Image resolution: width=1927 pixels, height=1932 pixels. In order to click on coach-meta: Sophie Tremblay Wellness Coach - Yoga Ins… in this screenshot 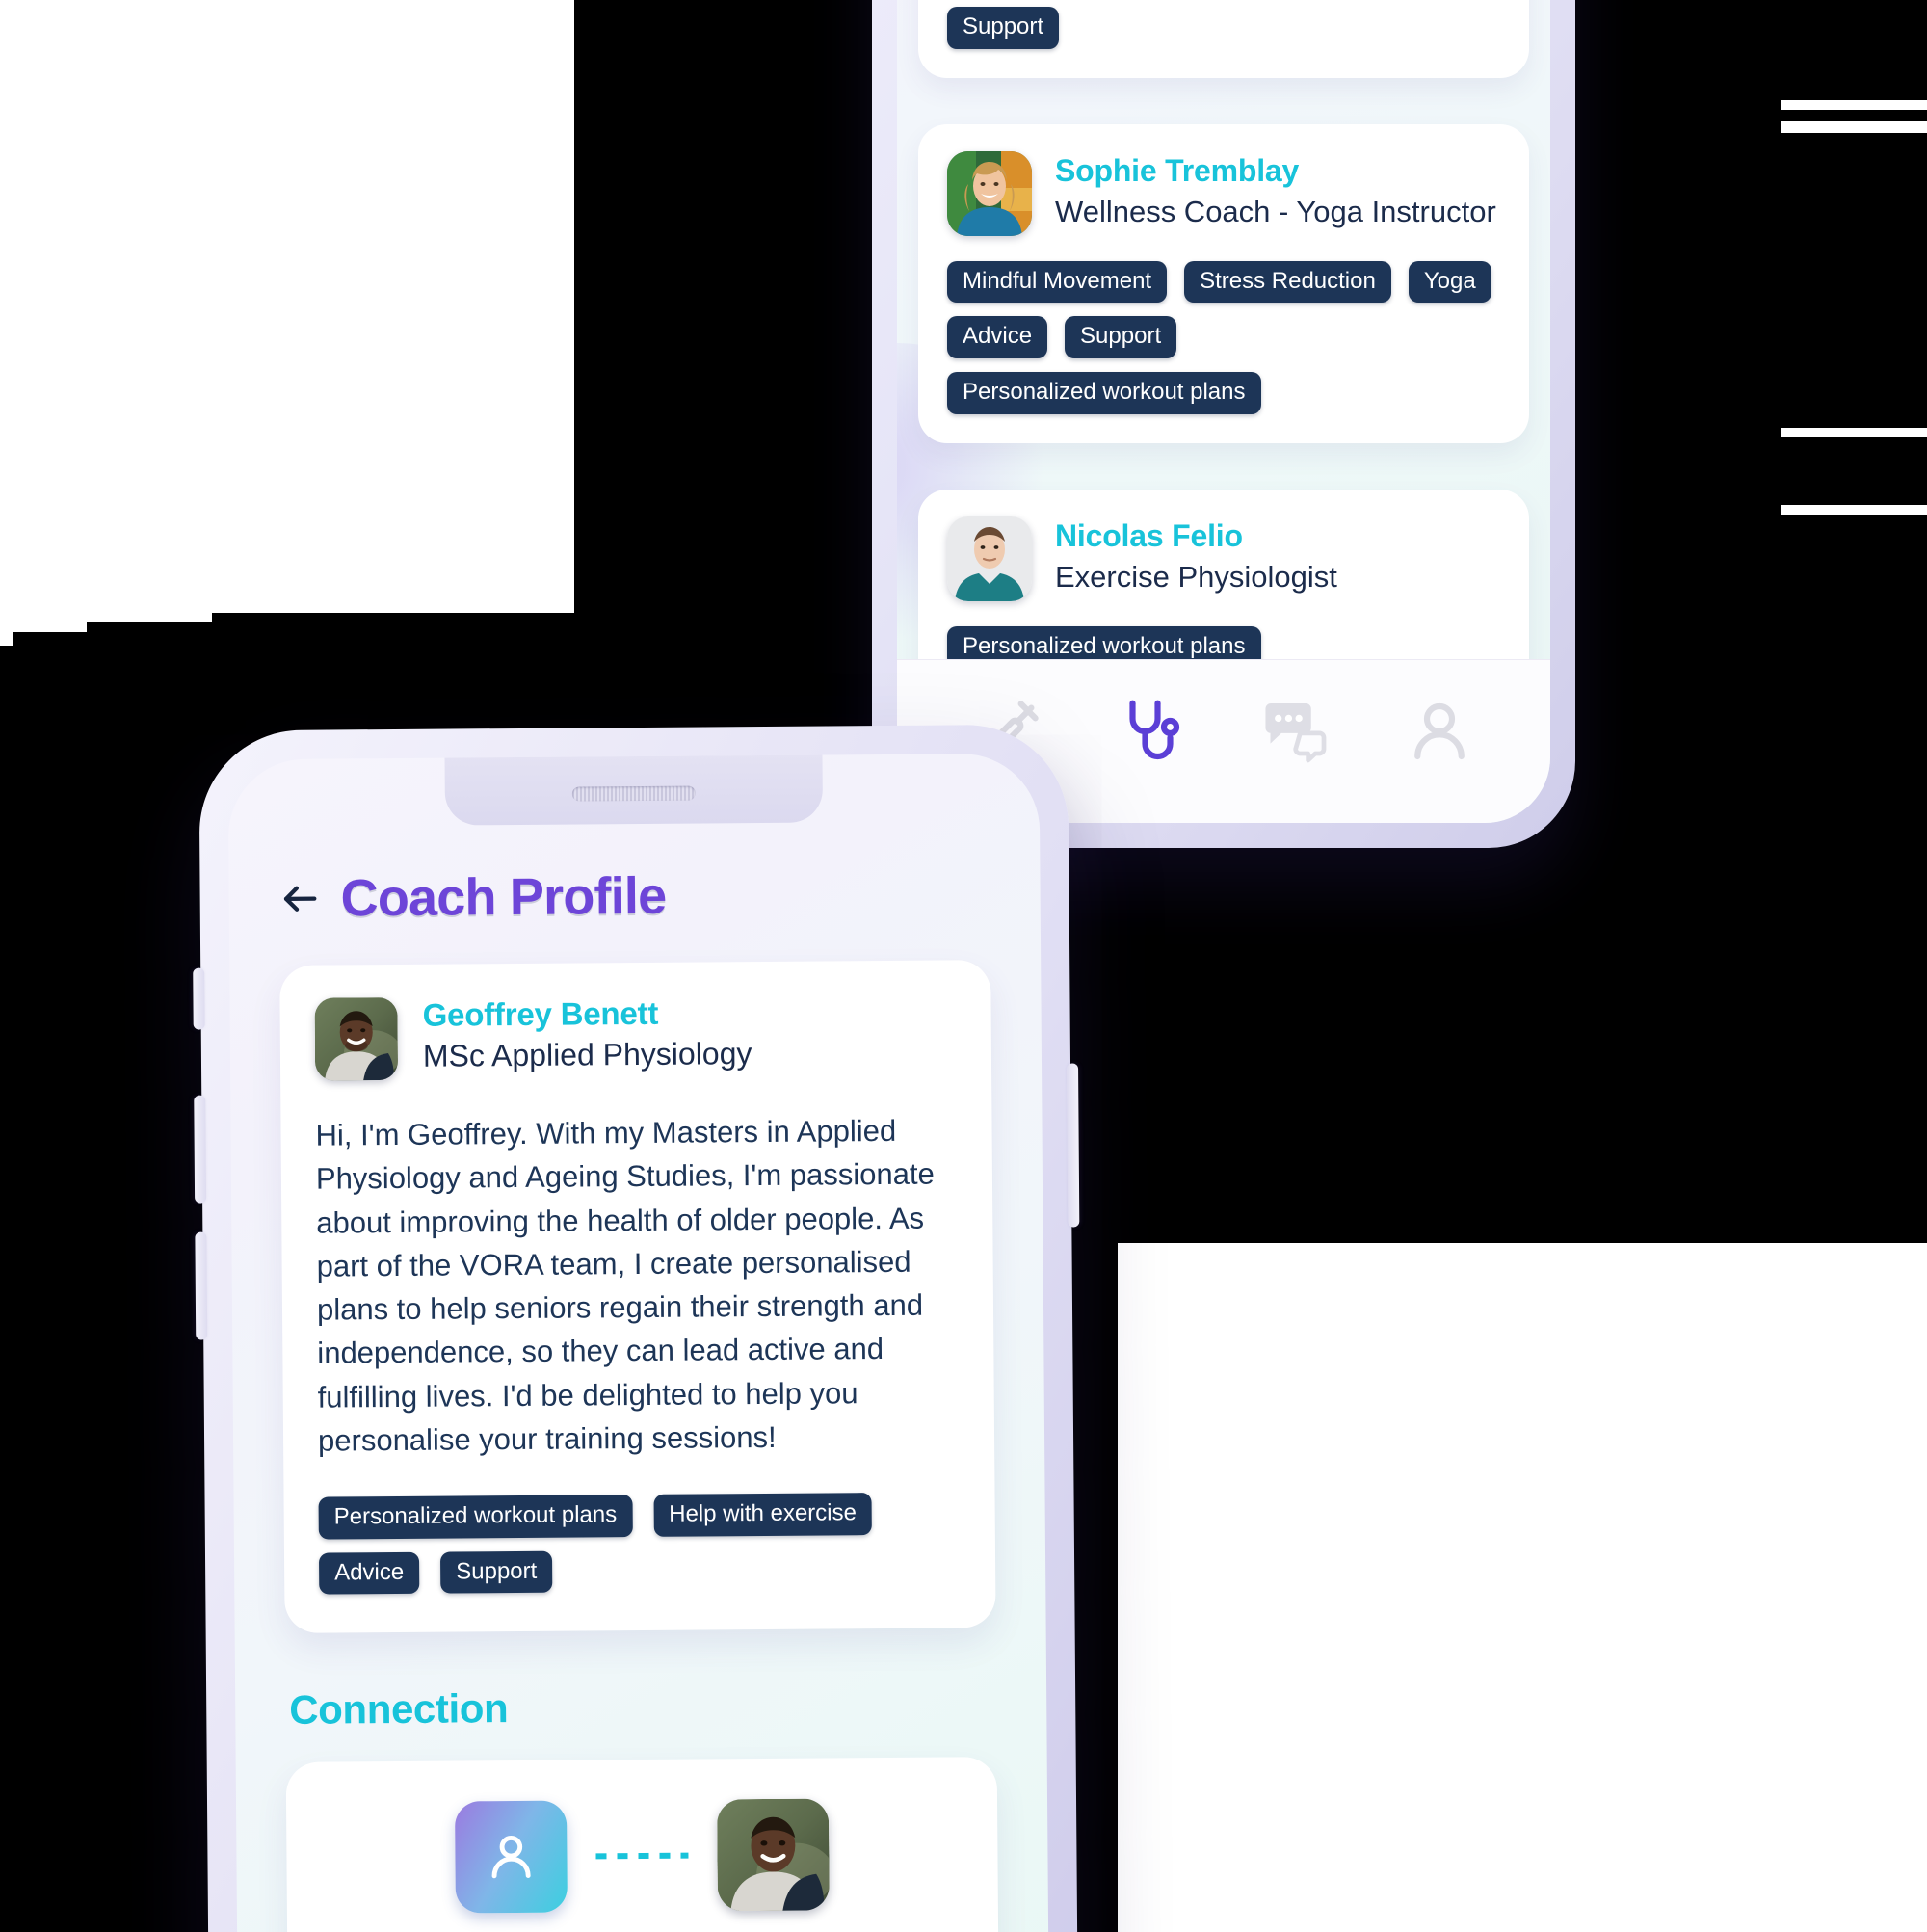, I will do `click(1275, 191)`.